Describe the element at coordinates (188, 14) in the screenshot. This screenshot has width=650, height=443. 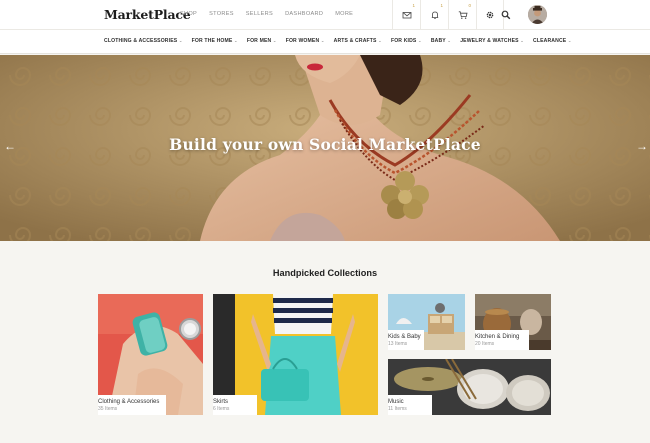
I see `nav-shop: SHOP` at that location.